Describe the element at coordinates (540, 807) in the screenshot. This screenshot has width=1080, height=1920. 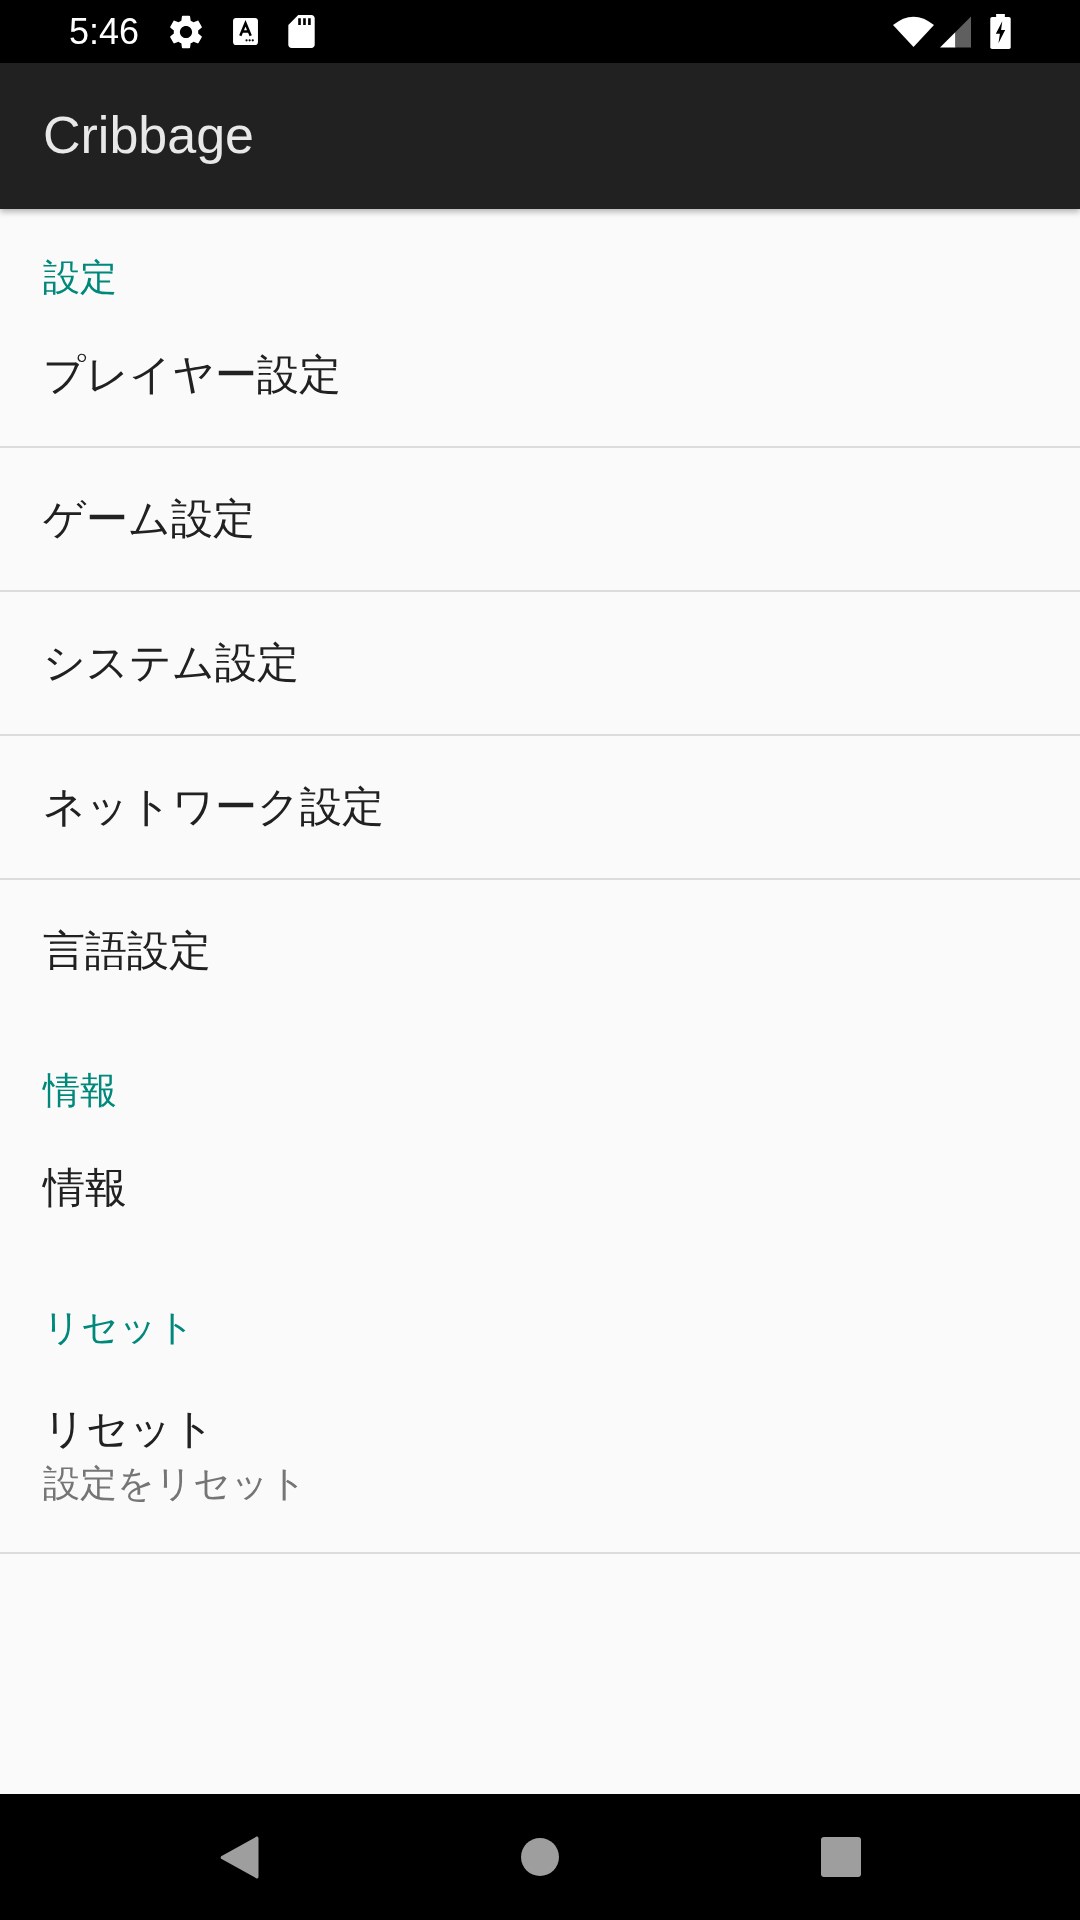
I see `settings-item: ネットワーク設定` at that location.